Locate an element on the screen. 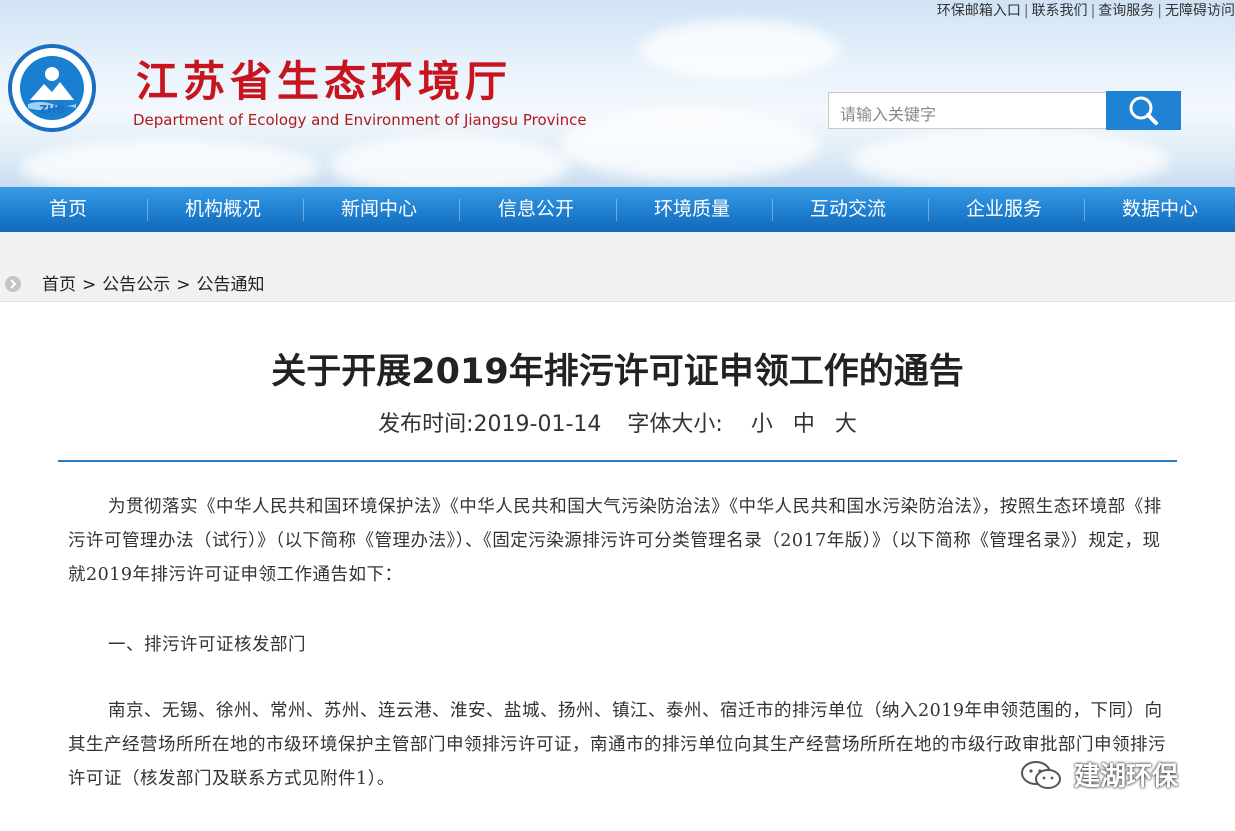 This screenshot has width=1235, height=831. nav-item-enterprise: 企业服务 is located at coordinates (1004, 209).